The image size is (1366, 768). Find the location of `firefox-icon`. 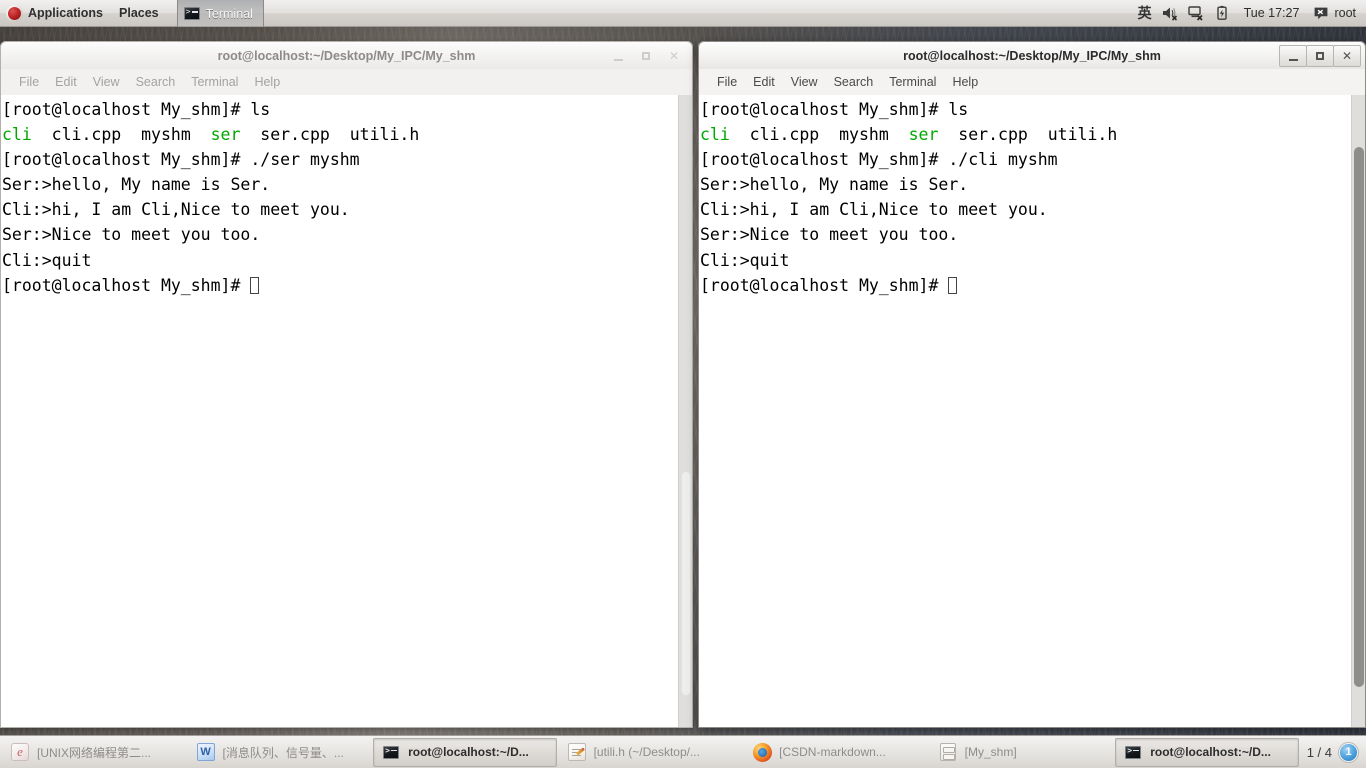

firefox-icon is located at coordinates (762, 752).